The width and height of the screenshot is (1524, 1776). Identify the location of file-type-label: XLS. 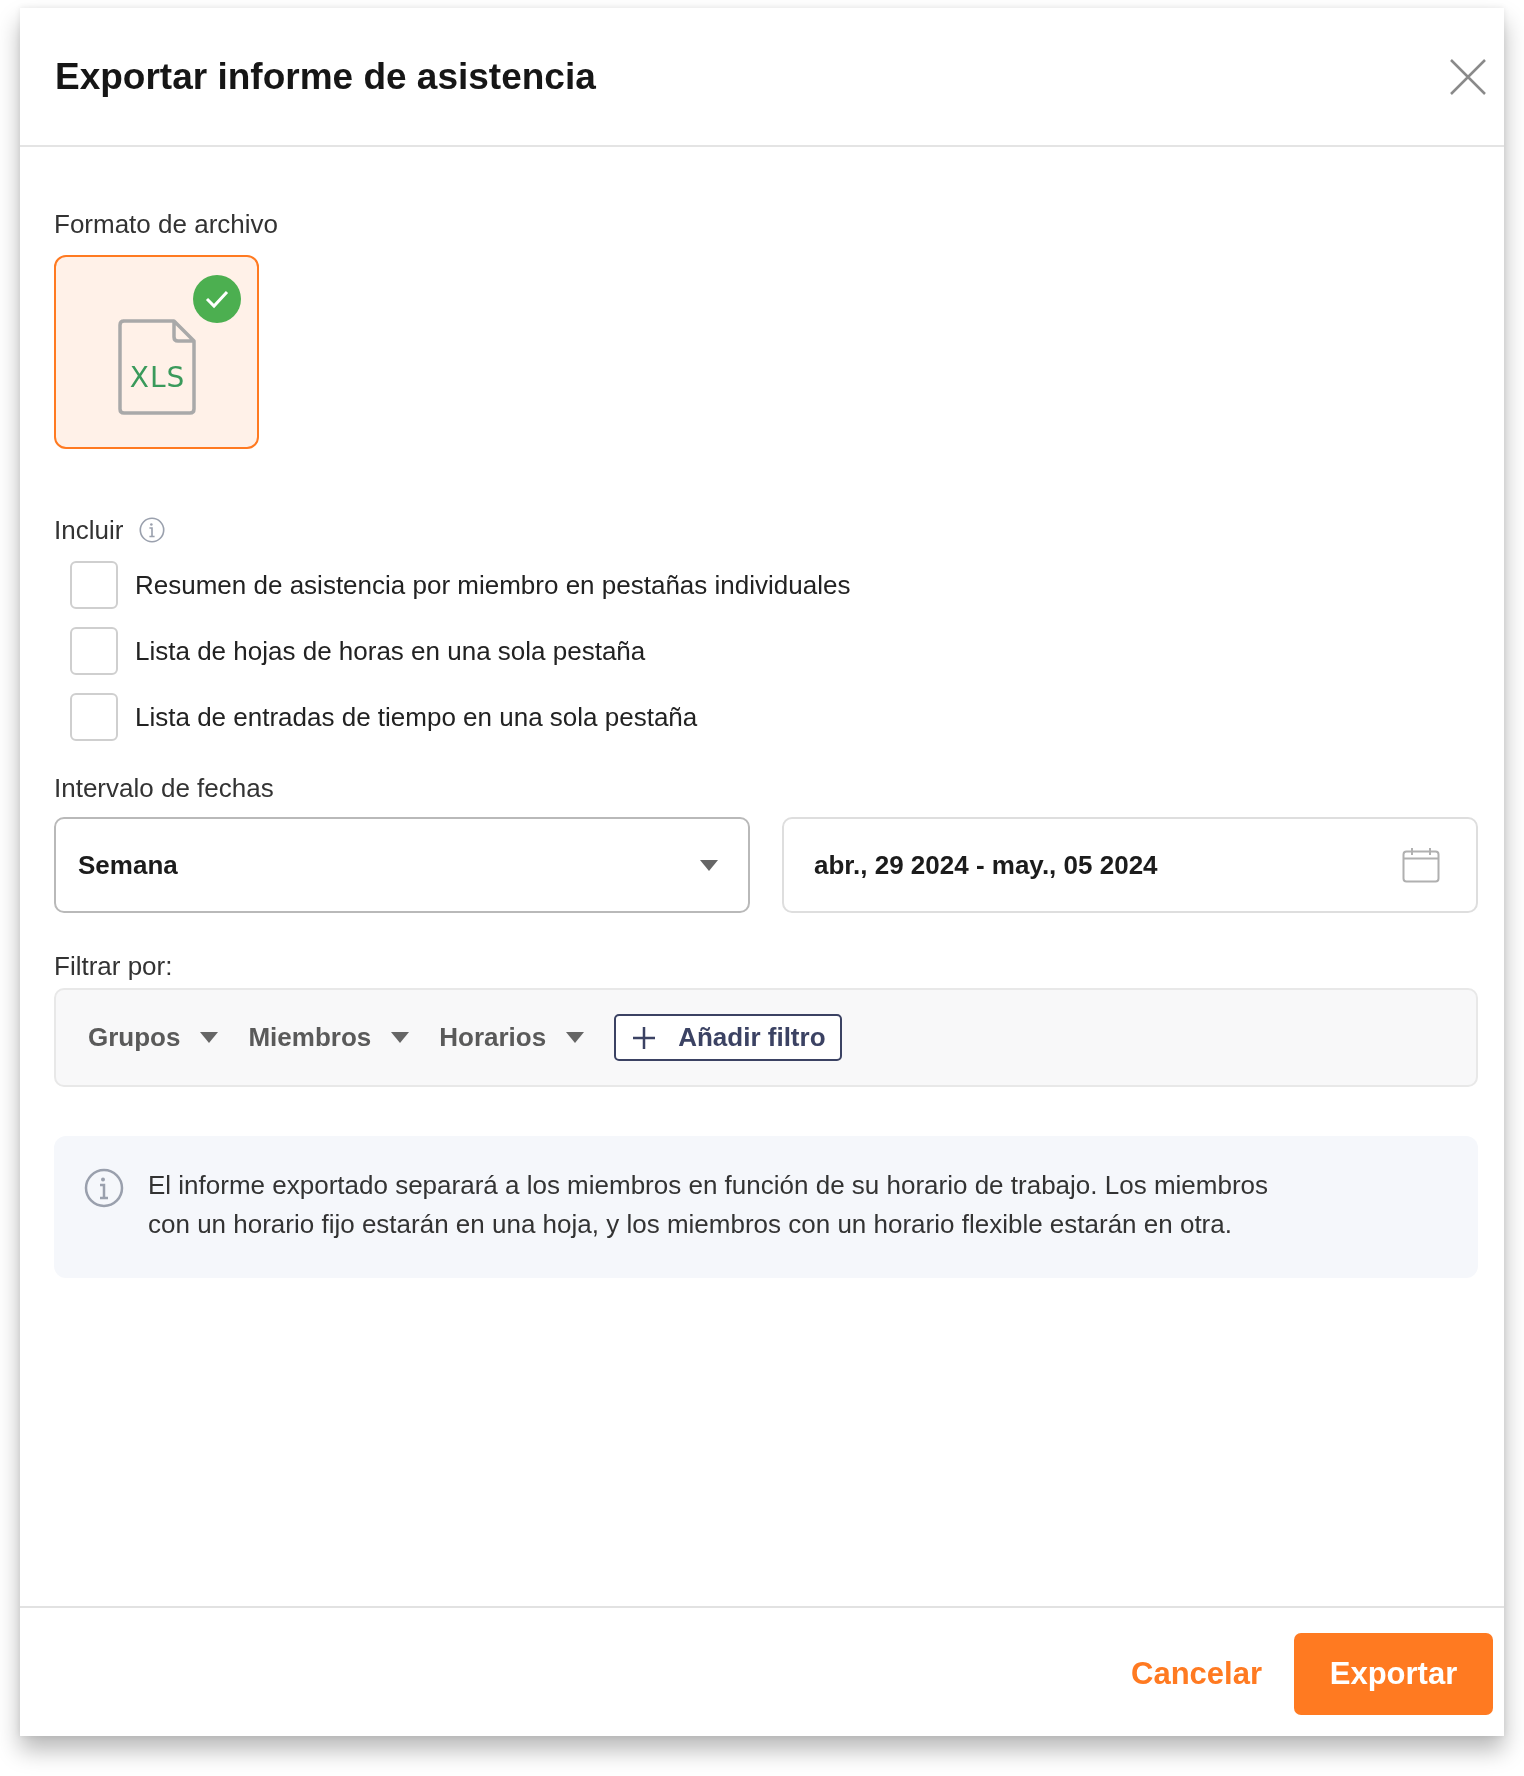
(157, 378).